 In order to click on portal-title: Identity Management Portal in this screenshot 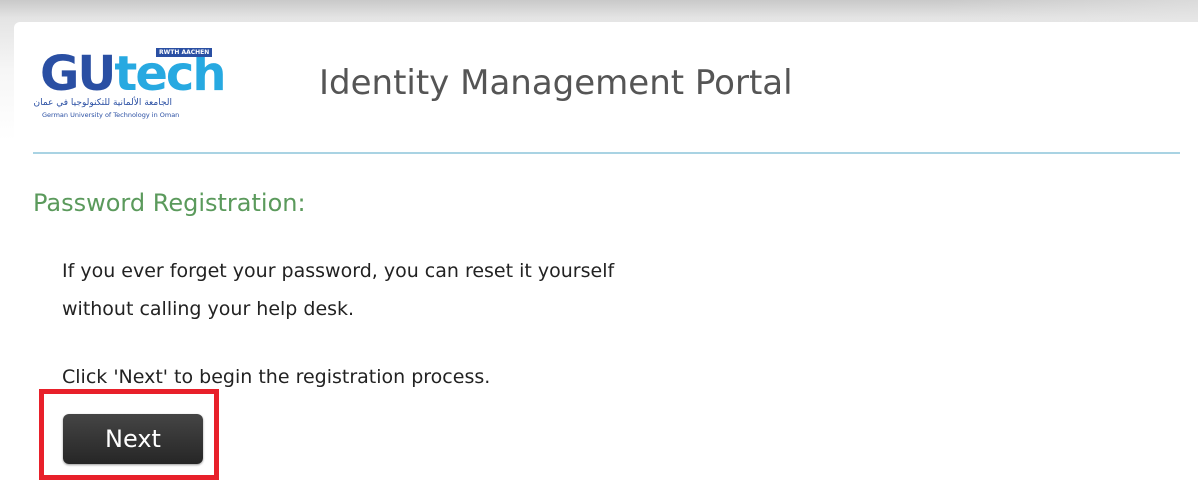, I will do `click(556, 83)`.